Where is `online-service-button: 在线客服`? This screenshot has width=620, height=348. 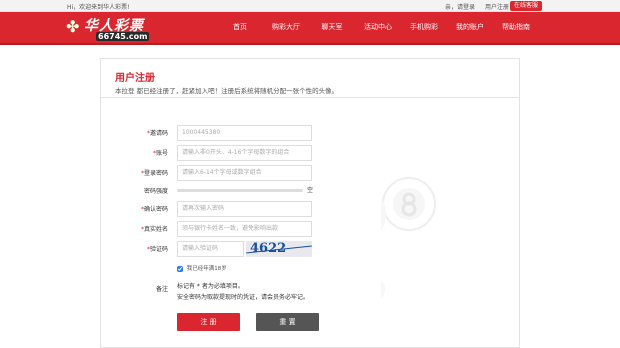
online-service-button: 在线客服 is located at coordinates (526, 6).